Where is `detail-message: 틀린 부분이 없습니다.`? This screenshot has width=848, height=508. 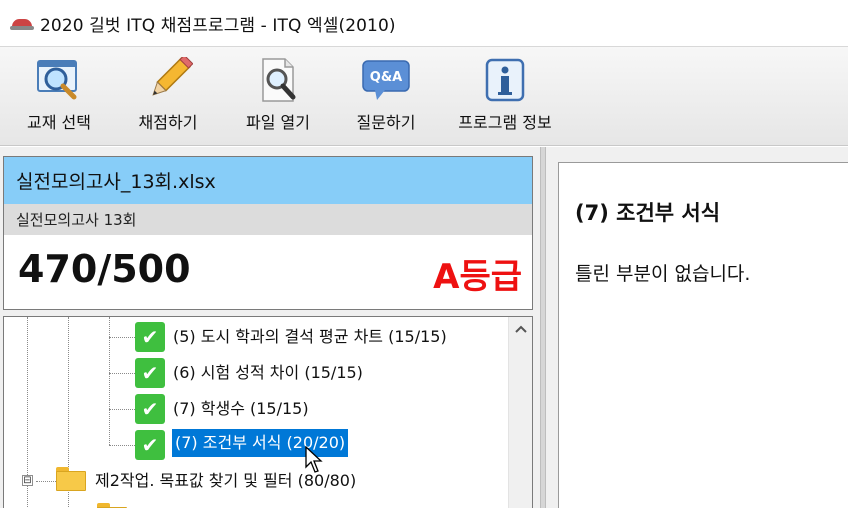
detail-message: 틀린 부분이 없습니다. is located at coordinates (663, 274).